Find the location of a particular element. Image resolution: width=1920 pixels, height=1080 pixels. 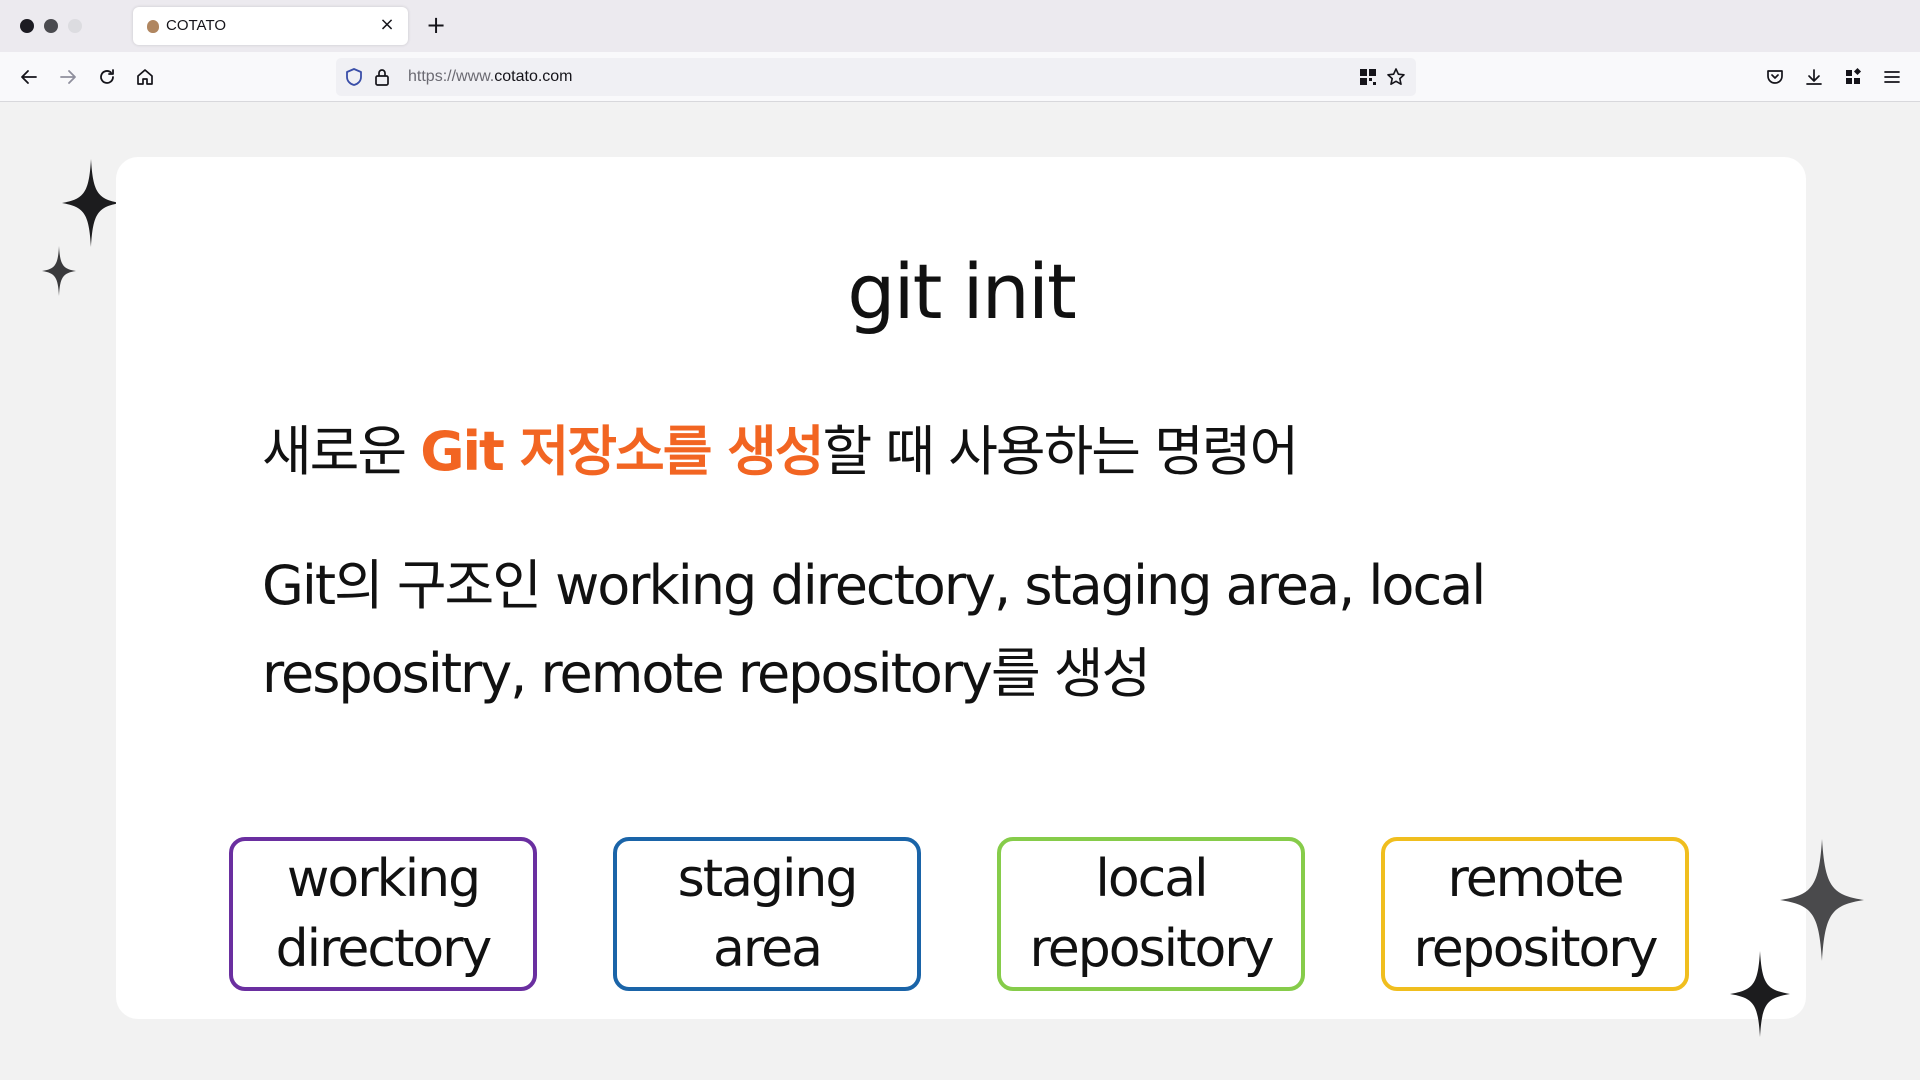

qr-code-icon is located at coordinates (1368, 77).